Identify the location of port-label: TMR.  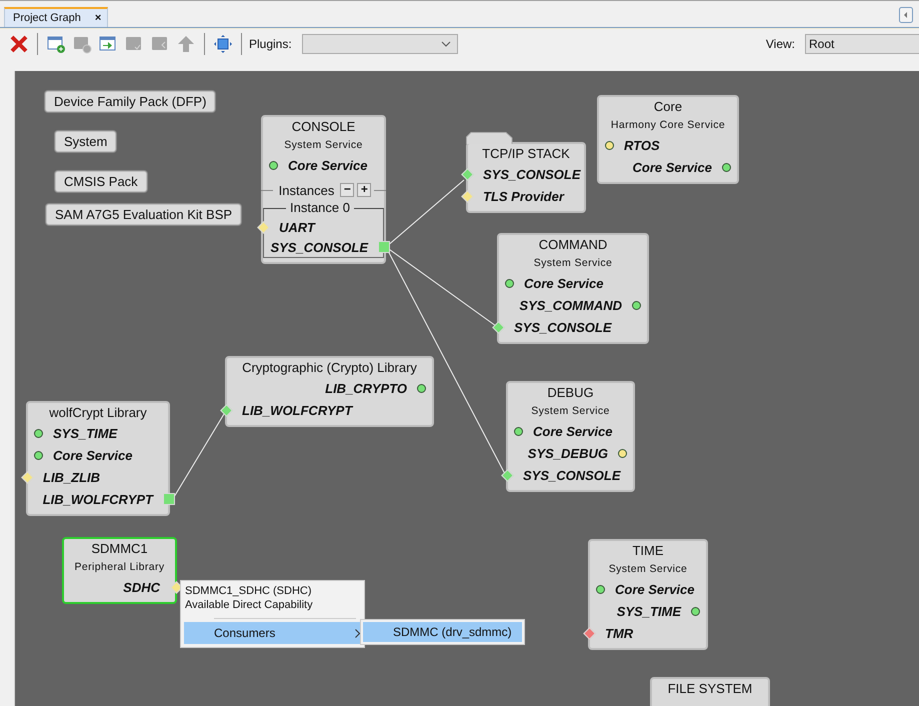
(619, 633).